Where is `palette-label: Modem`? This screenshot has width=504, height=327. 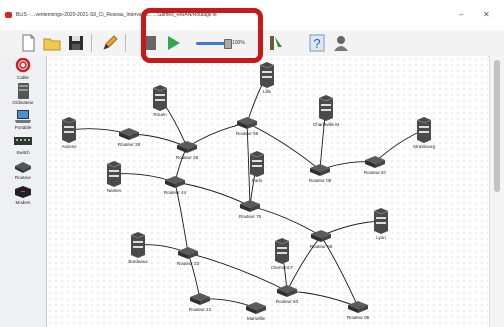 palette-label: Modem is located at coordinates (23, 202).